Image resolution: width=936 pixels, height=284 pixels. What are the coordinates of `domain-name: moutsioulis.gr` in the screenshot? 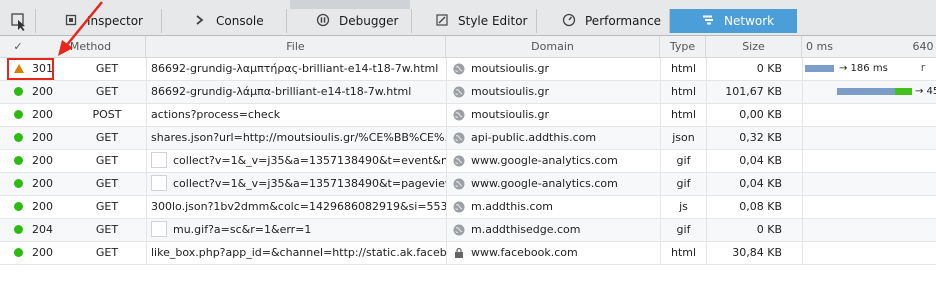 It's located at (510, 114).